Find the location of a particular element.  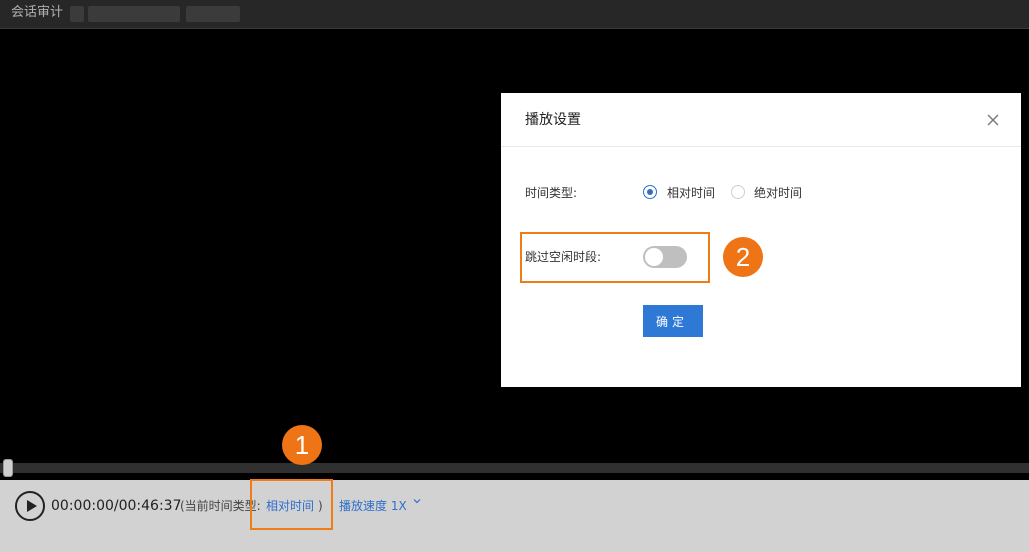

play-button is located at coordinates (30, 506).